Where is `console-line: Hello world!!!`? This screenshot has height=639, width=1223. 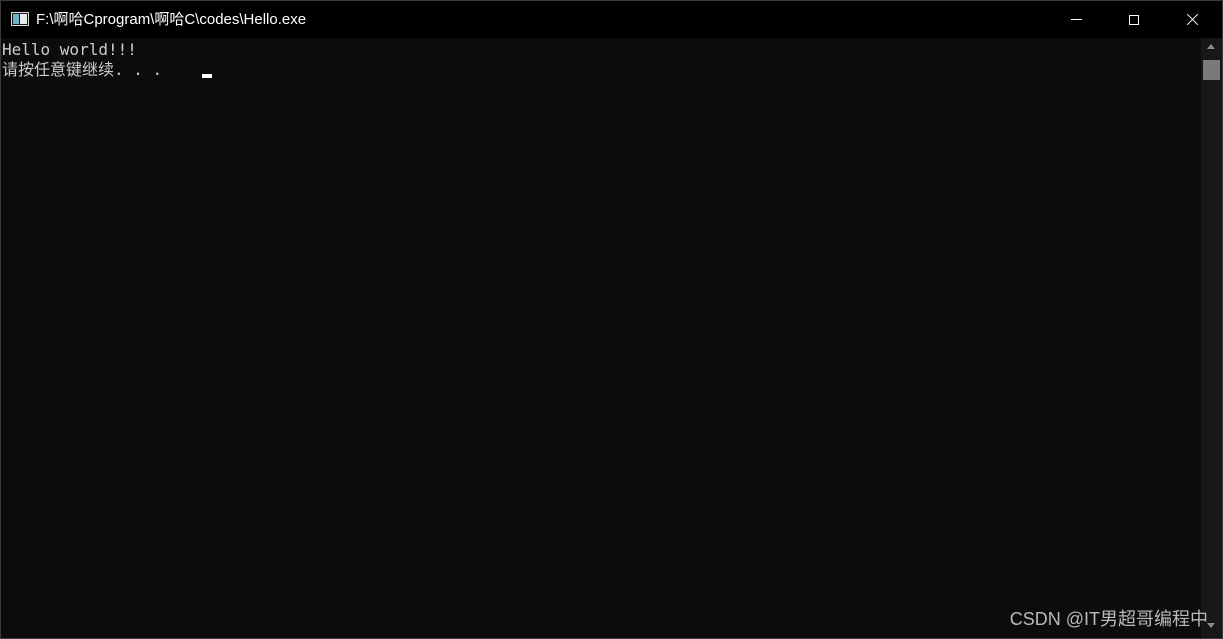 console-line: Hello world!!! is located at coordinates (69, 49).